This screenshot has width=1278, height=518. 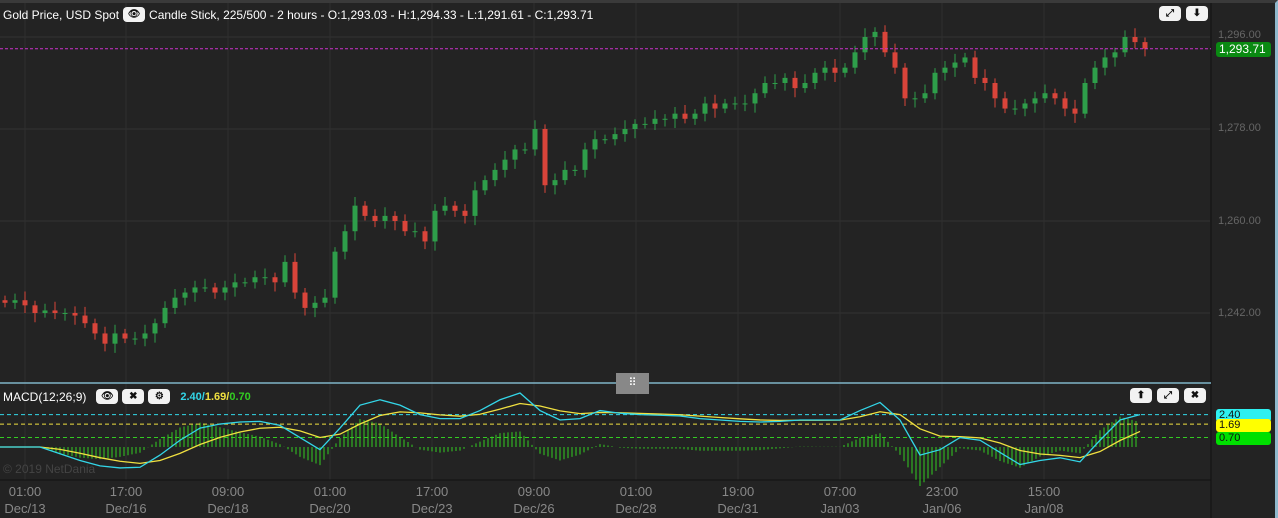 I want to click on date-label: Dec/16, so click(x=126, y=508).